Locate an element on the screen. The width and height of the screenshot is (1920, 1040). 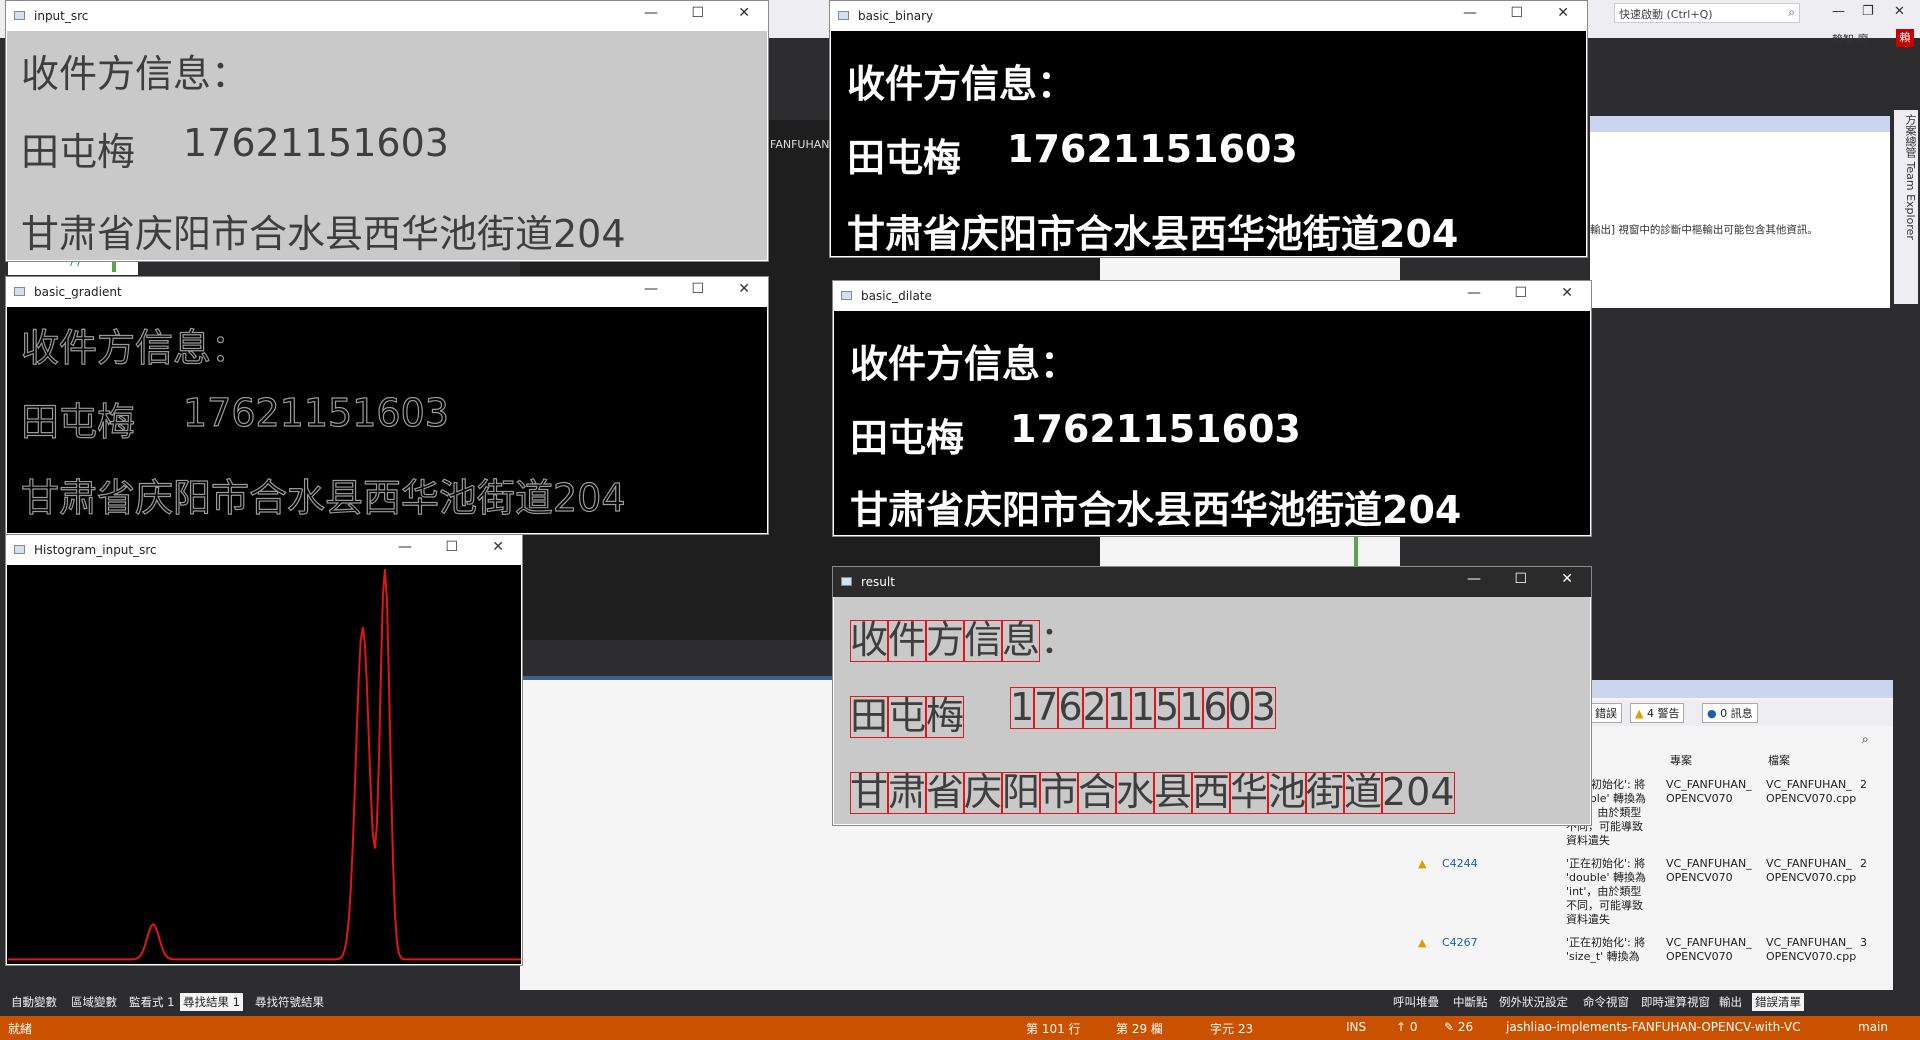
tab-autos: 自動變數 is located at coordinates (34, 1002).